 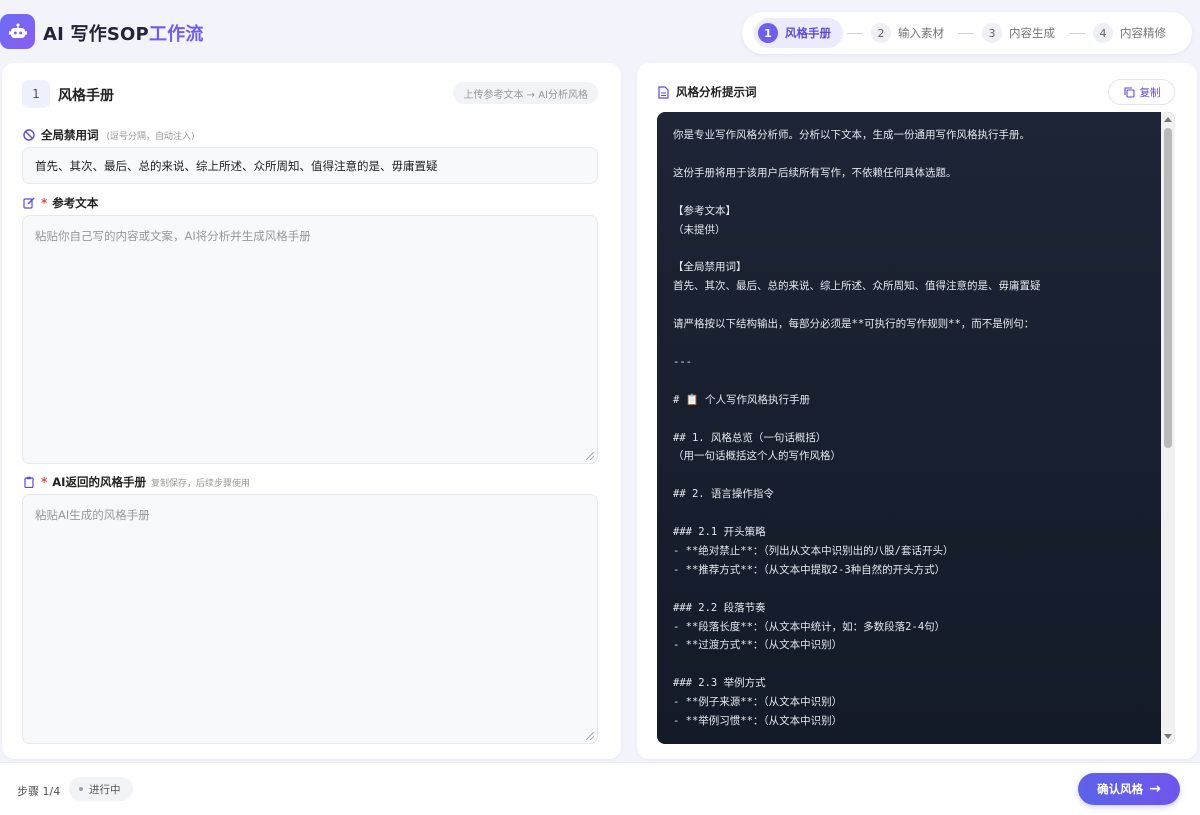 I want to click on step-input-material: 2 输入素材, so click(x=910, y=33).